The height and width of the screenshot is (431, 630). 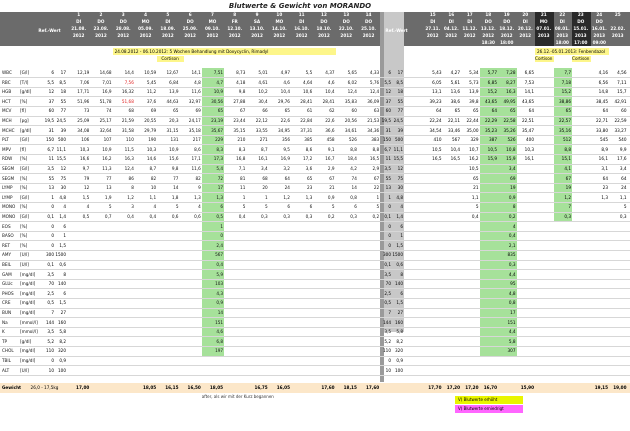 I want to click on value-cell: 67, so click(x=369, y=179).